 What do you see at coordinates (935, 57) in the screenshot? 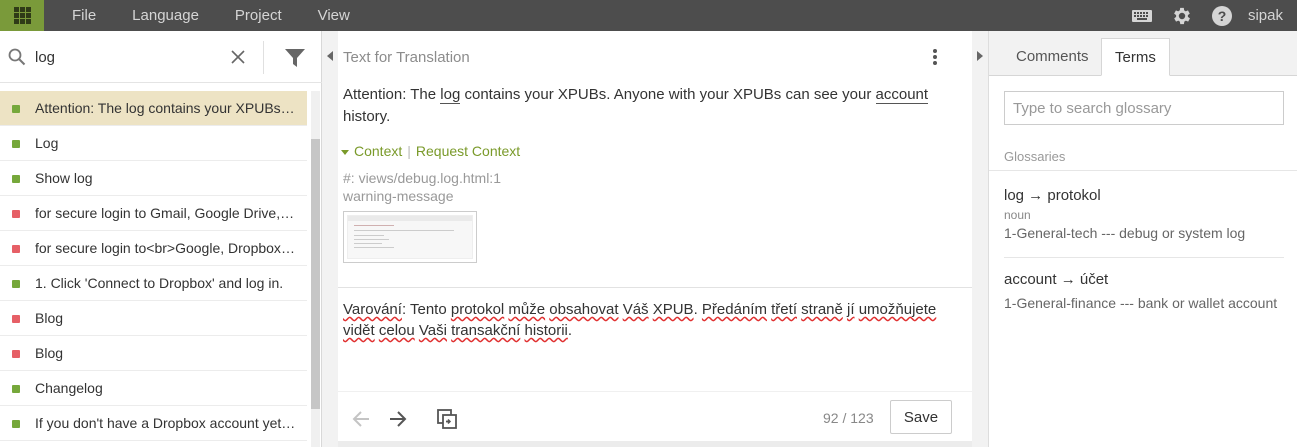
I see `more-vert-icon` at bounding box center [935, 57].